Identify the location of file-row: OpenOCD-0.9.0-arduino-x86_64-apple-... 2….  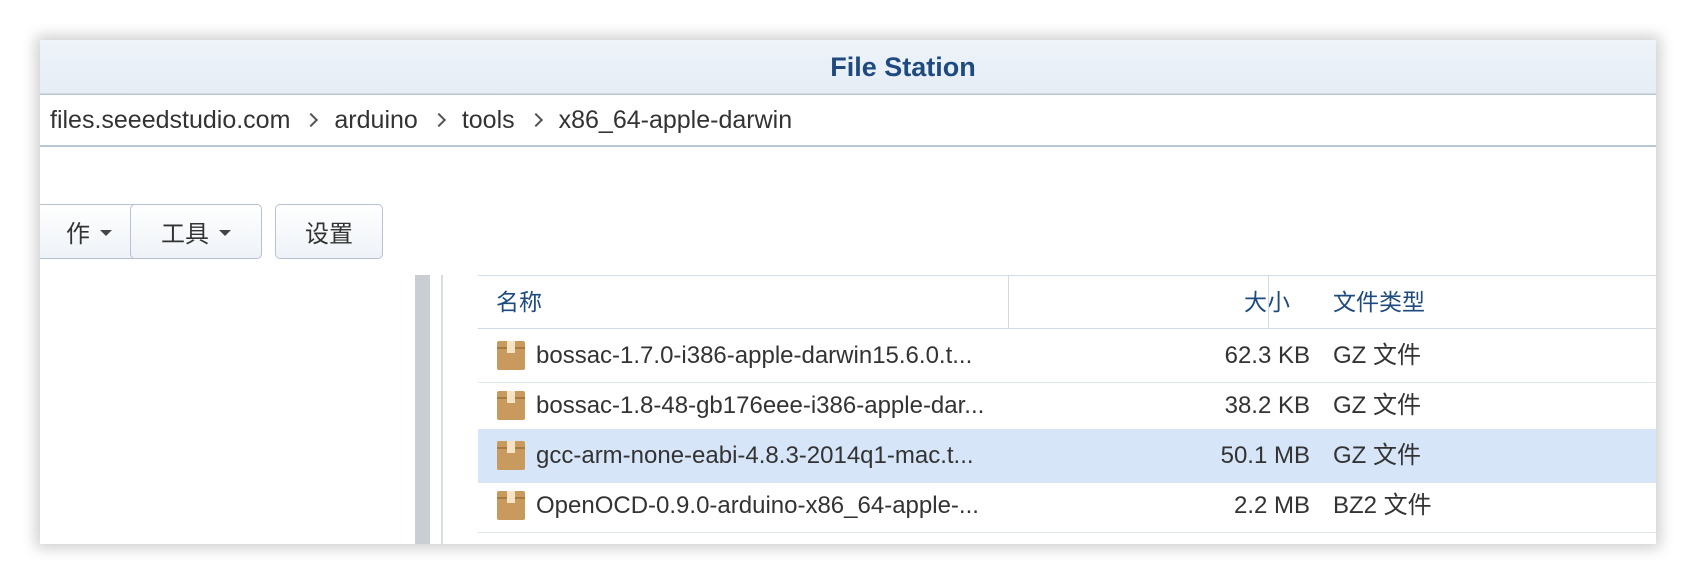
(1067, 506).